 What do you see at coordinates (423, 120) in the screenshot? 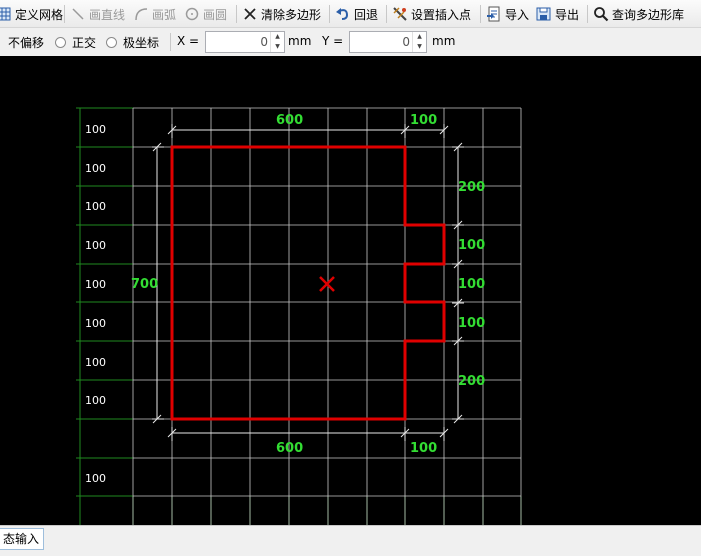
I see `dim-top-100: 100` at bounding box center [423, 120].